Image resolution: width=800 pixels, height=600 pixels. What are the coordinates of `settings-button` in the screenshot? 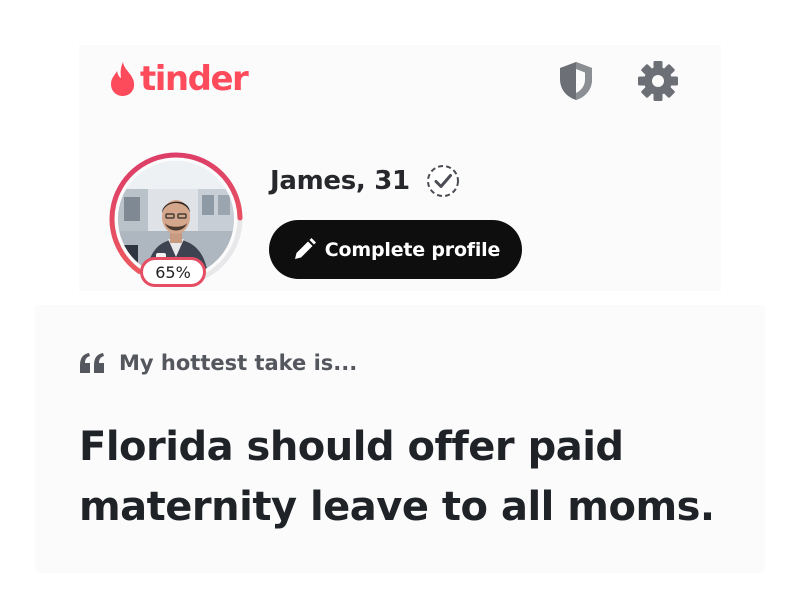 It's located at (658, 81).